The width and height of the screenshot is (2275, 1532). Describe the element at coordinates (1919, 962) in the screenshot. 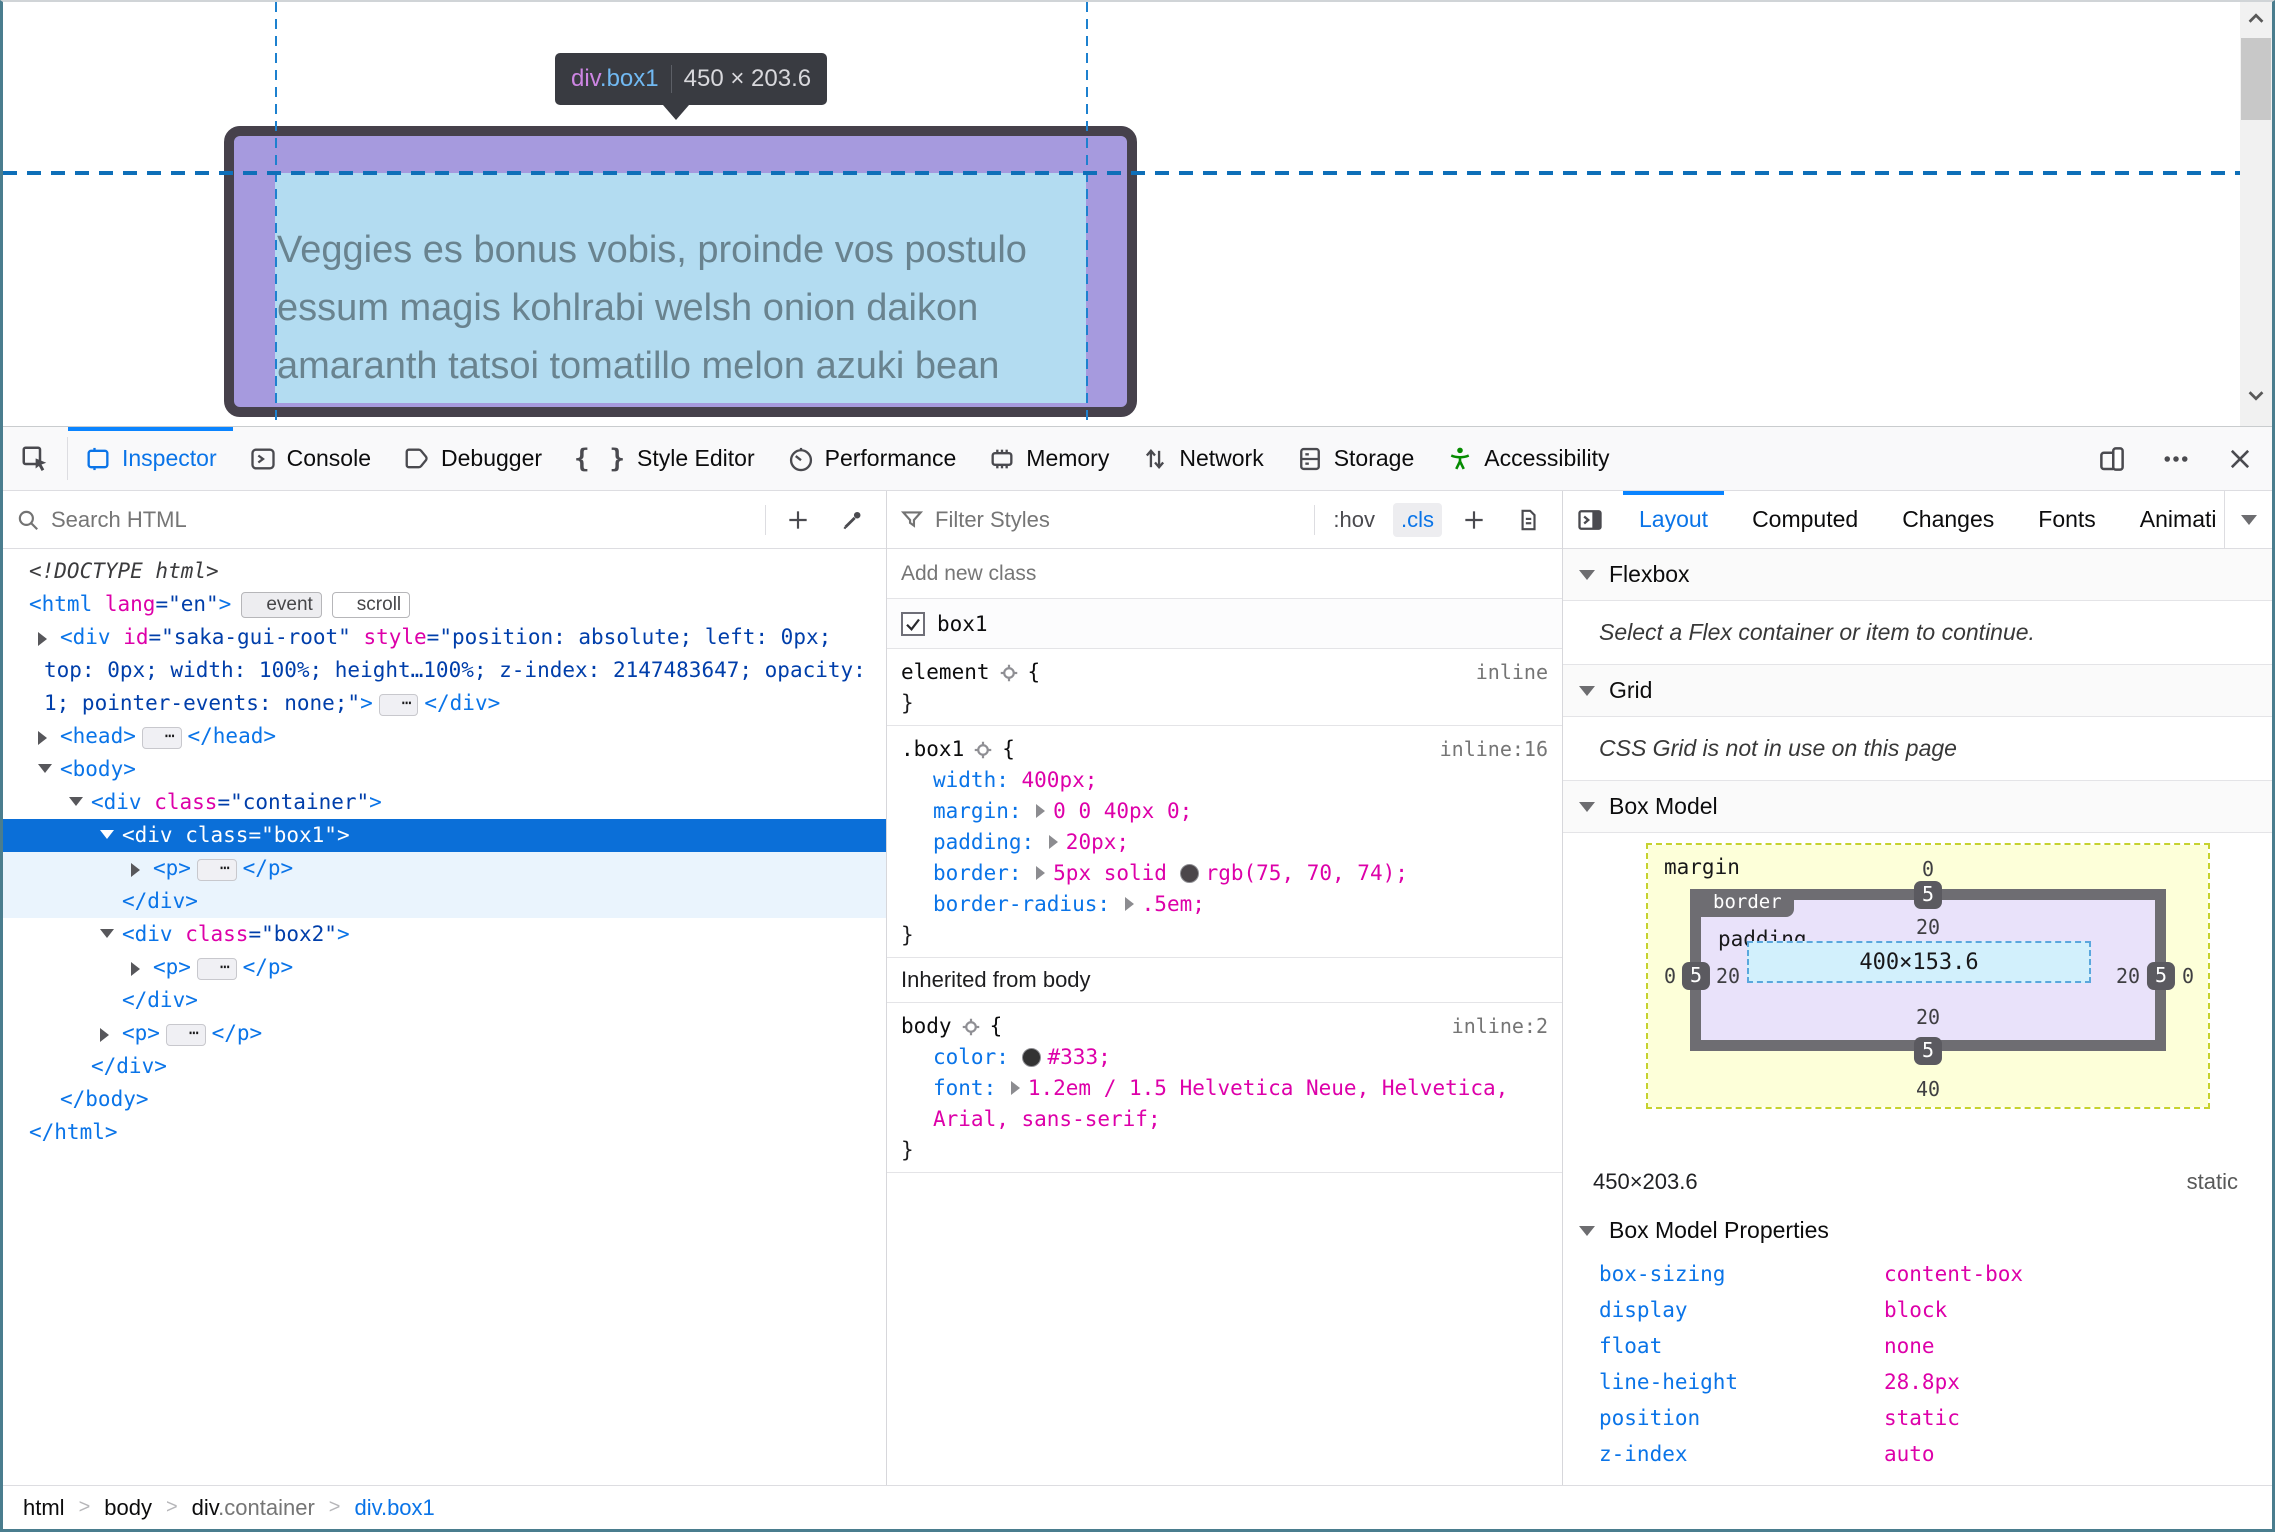

I see `box-model-content: 400×153.6` at that location.